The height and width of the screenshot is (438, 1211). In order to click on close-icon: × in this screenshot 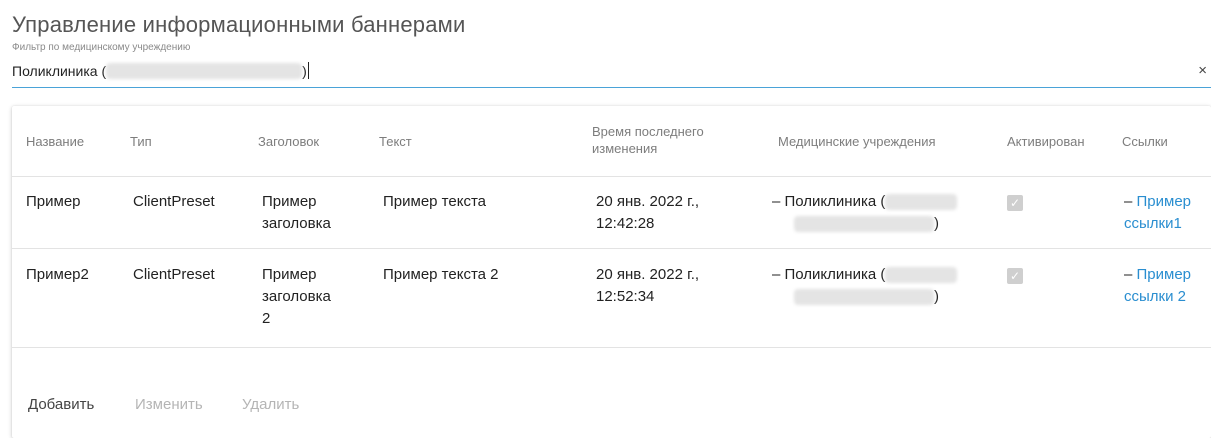, I will do `click(1202, 71)`.